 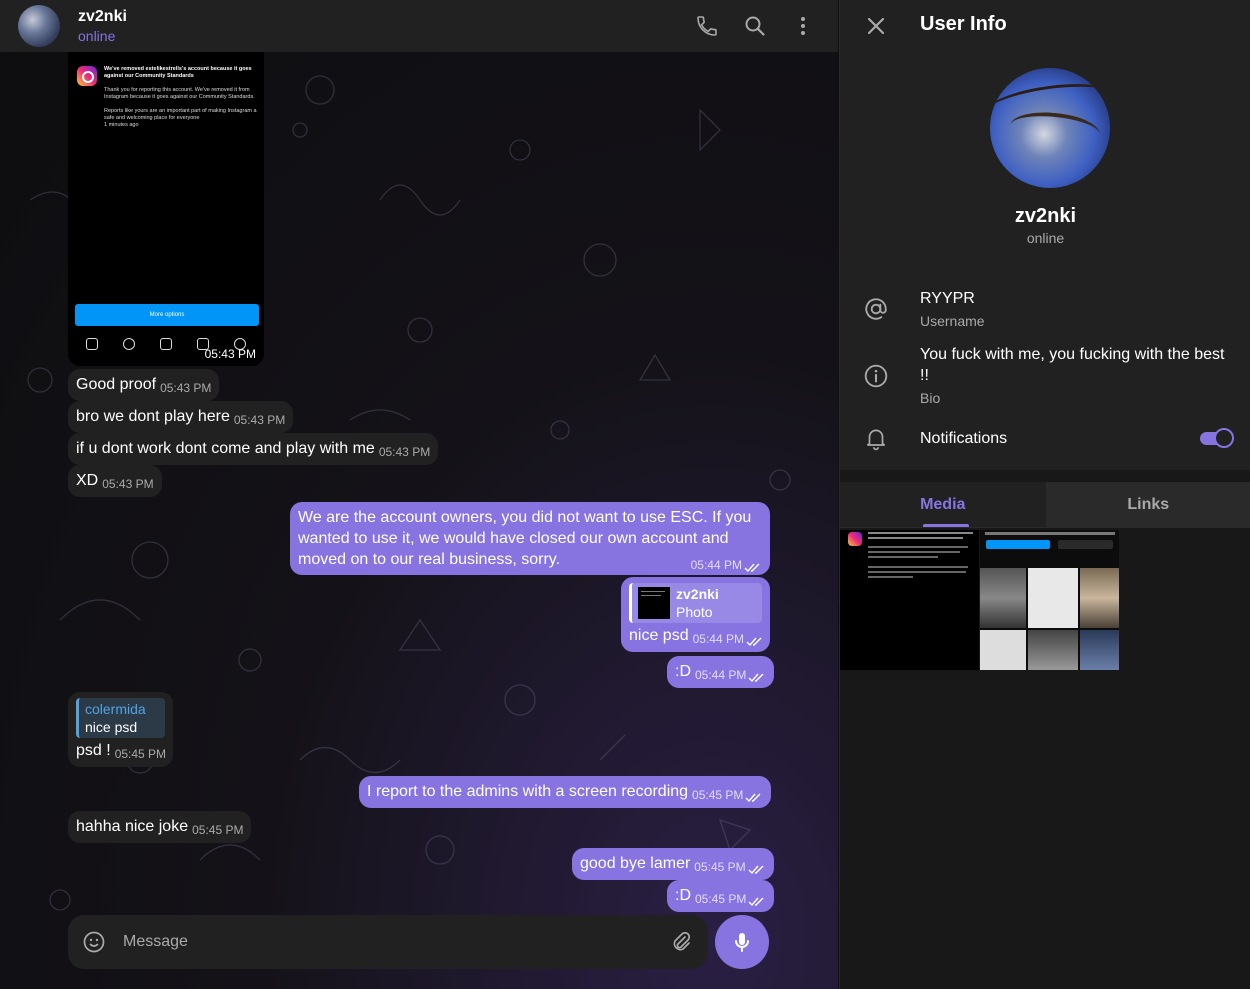 I want to click on message-text: nice psd, so click(x=659, y=635).